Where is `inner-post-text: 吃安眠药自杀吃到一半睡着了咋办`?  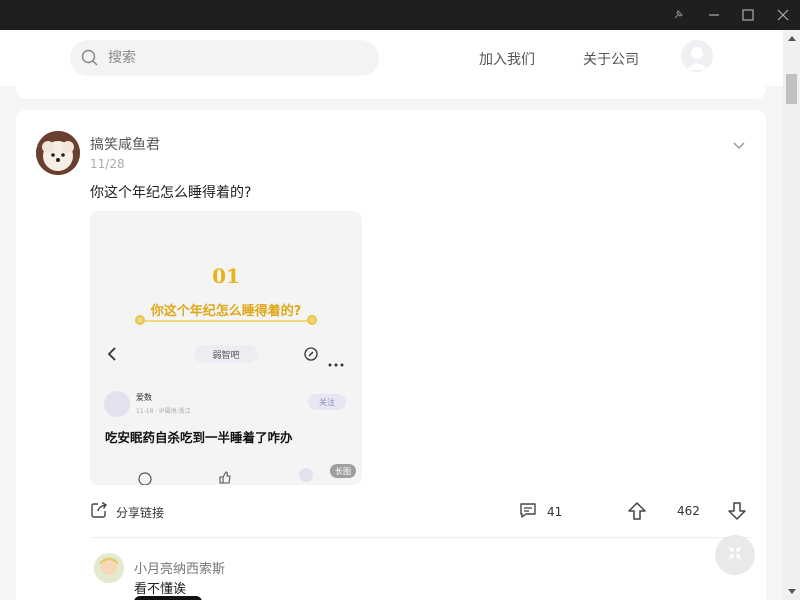
inner-post-text: 吃安眠药自杀吃到一半睡着了咋办 is located at coordinates (199, 437).